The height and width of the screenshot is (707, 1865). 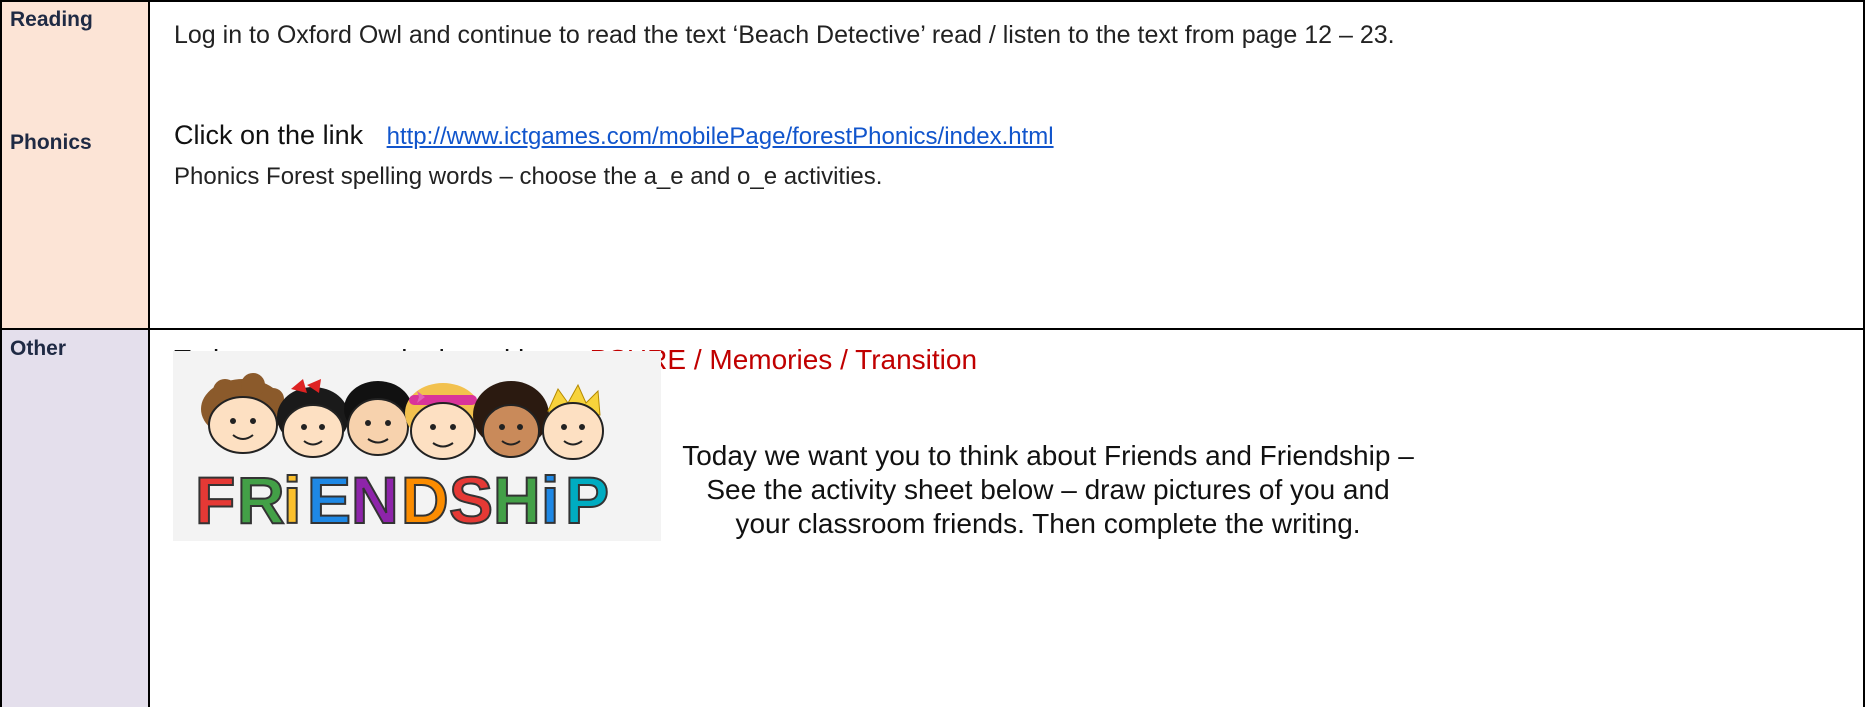 I want to click on svg-text: S, so click(x=471, y=500).